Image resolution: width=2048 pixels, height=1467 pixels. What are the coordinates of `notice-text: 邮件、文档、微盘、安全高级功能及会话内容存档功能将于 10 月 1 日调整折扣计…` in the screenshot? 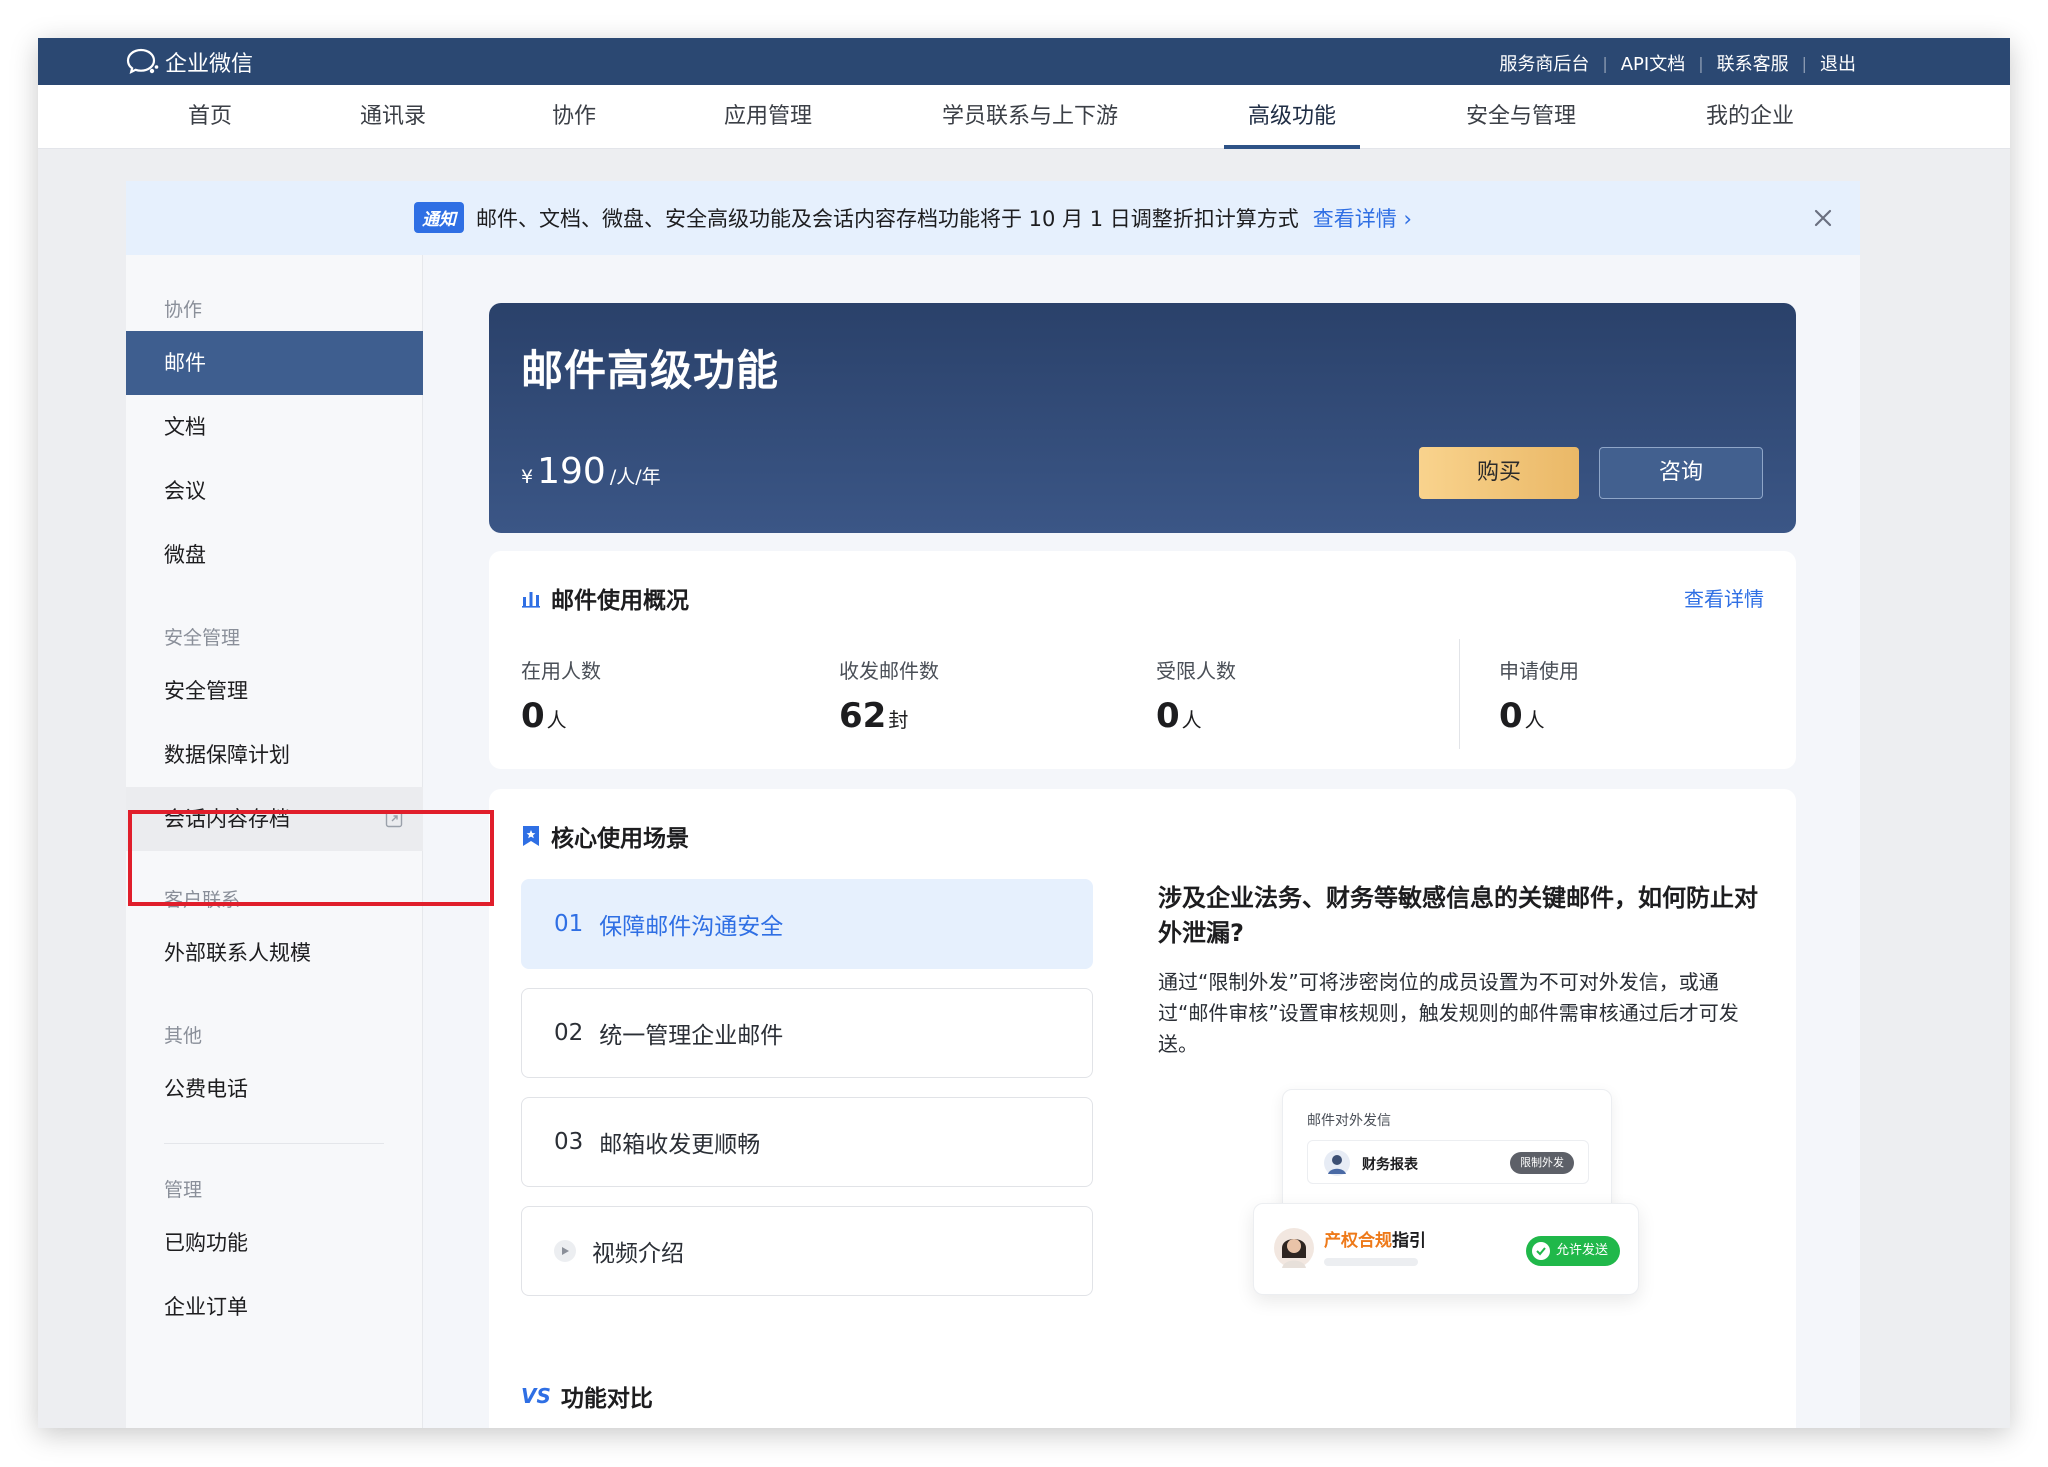 It's located at (887, 218).